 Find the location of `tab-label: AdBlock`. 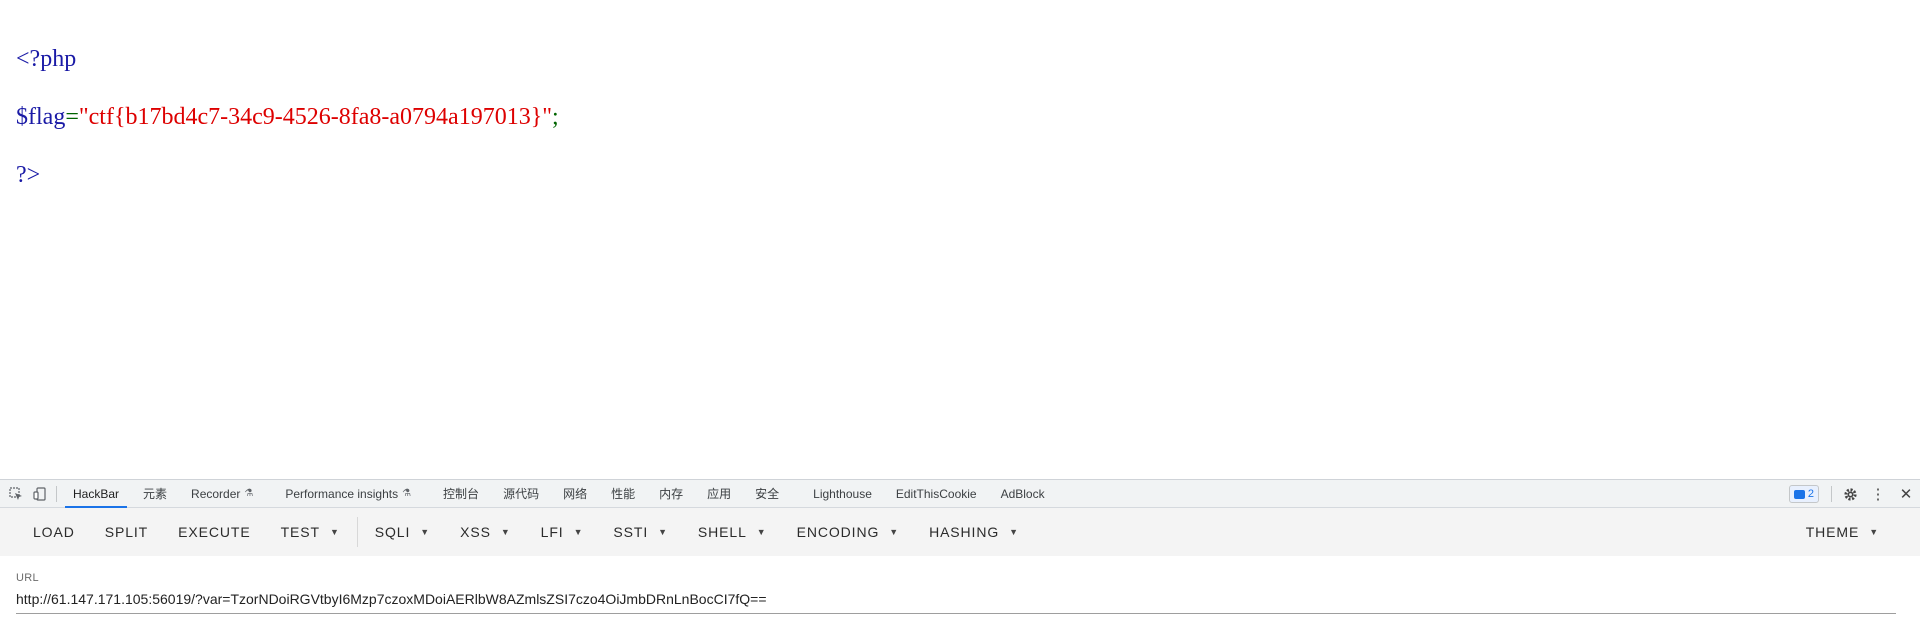

tab-label: AdBlock is located at coordinates (1022, 493).